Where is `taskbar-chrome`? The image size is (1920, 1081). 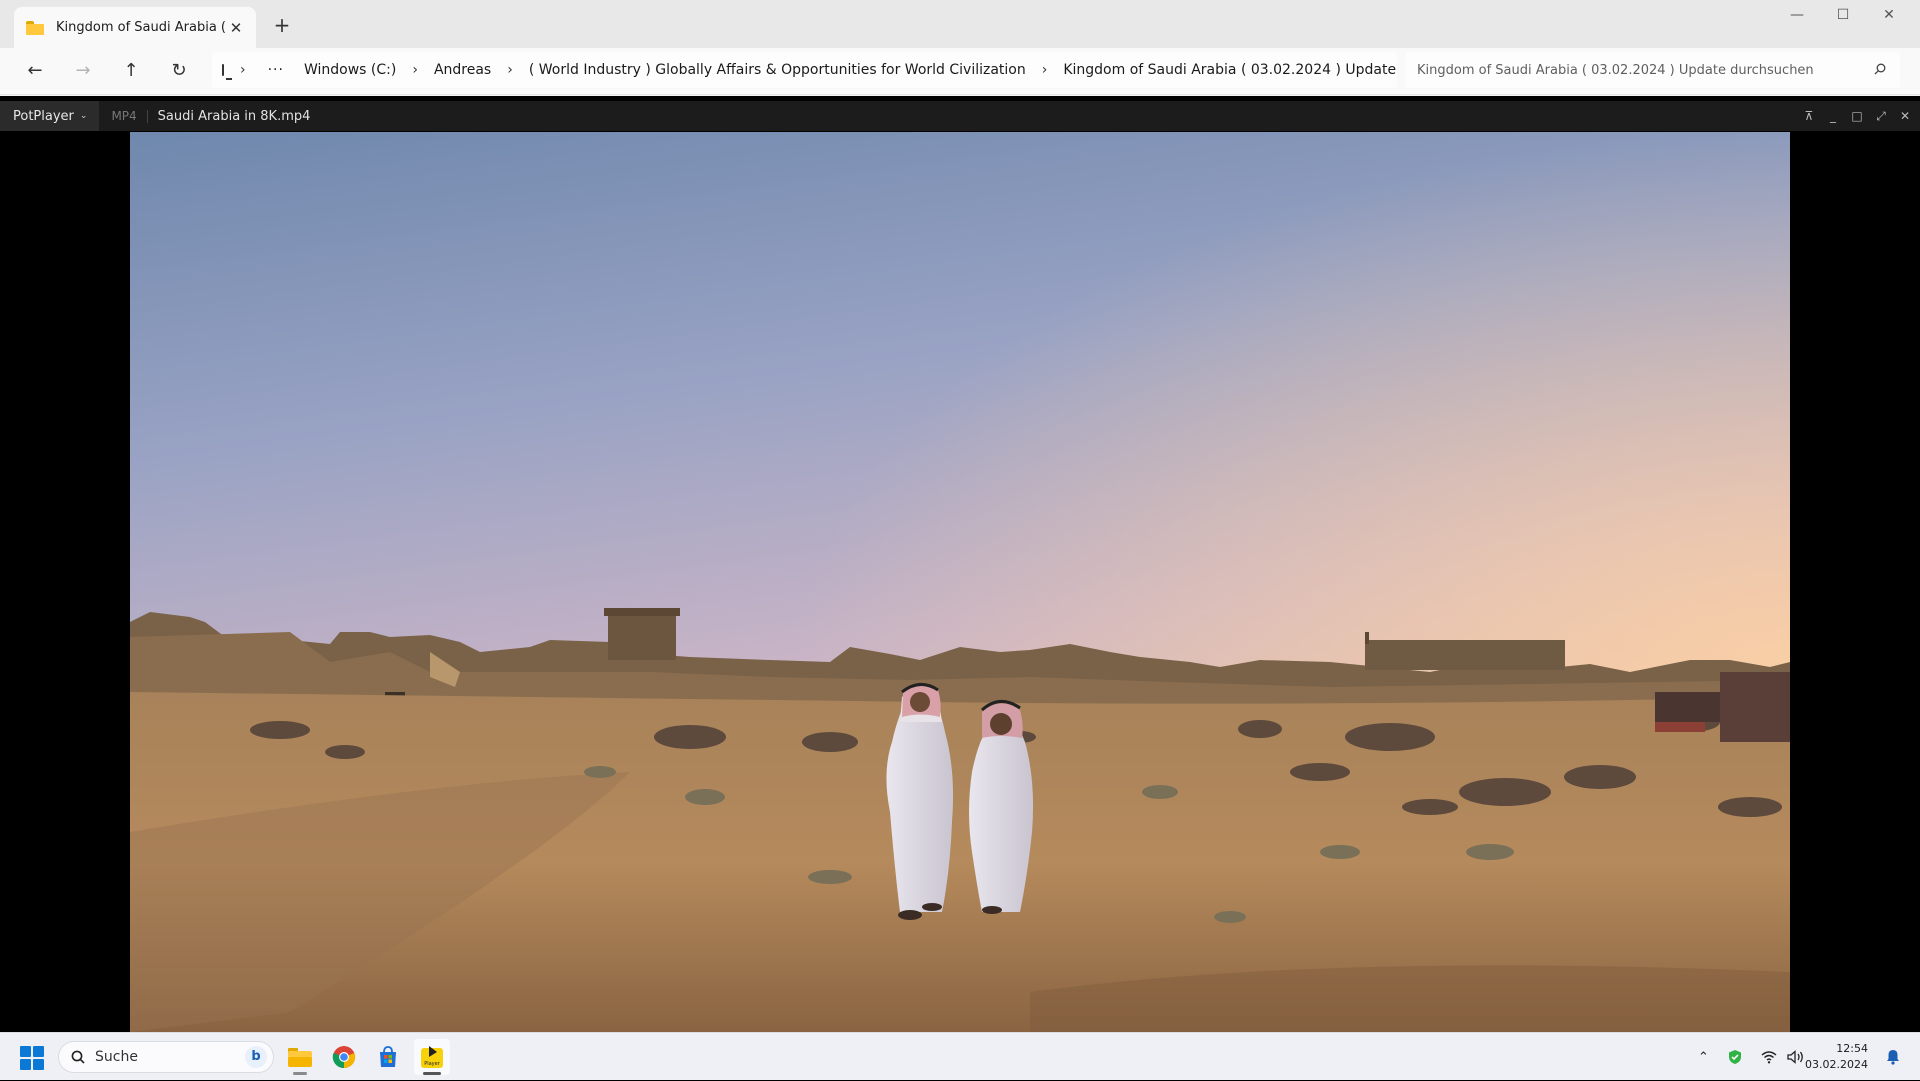 taskbar-chrome is located at coordinates (344, 1057).